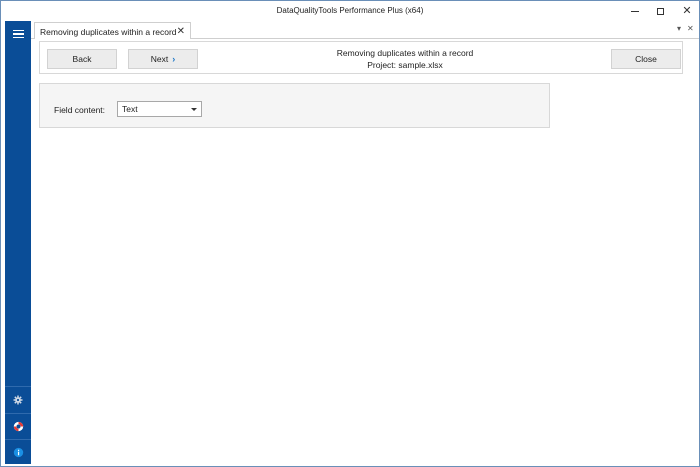 The height and width of the screenshot is (467, 700). What do you see at coordinates (159, 59) in the screenshot?
I see `next-button-label: Next` at bounding box center [159, 59].